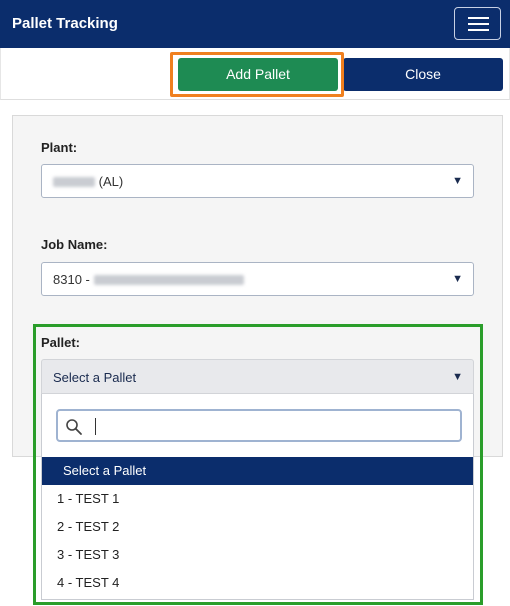 The width and height of the screenshot is (510, 606). Describe the element at coordinates (71, 279) in the screenshot. I see `job-name-number: 8310 -` at that location.